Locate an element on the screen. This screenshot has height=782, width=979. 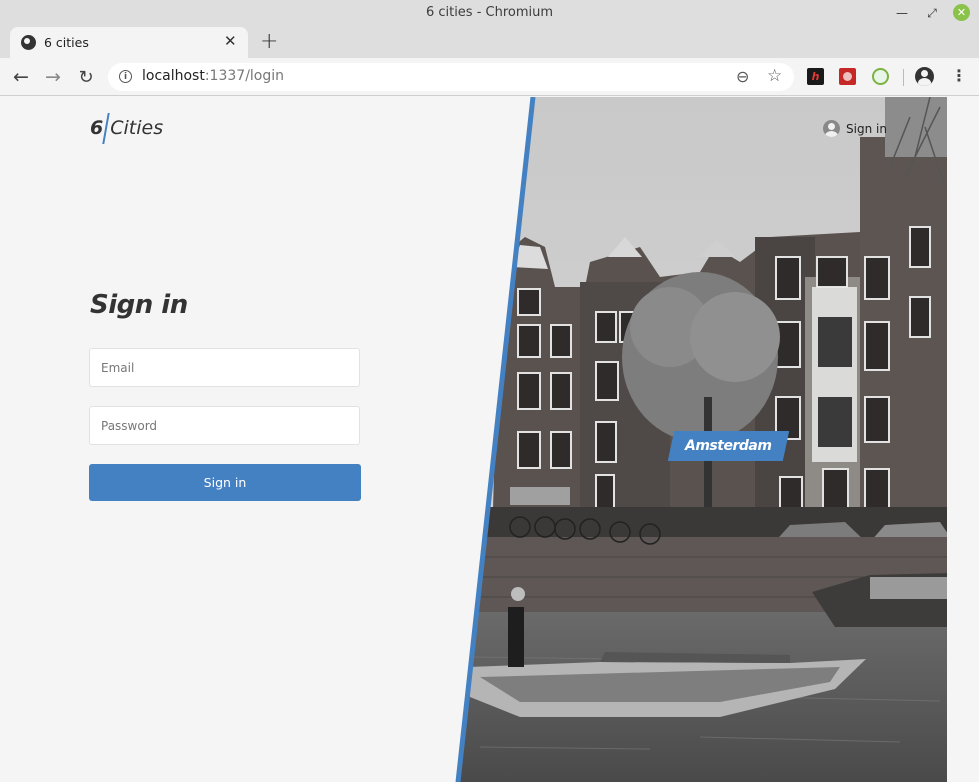
city-badge: Amsterdam is located at coordinates (728, 446).